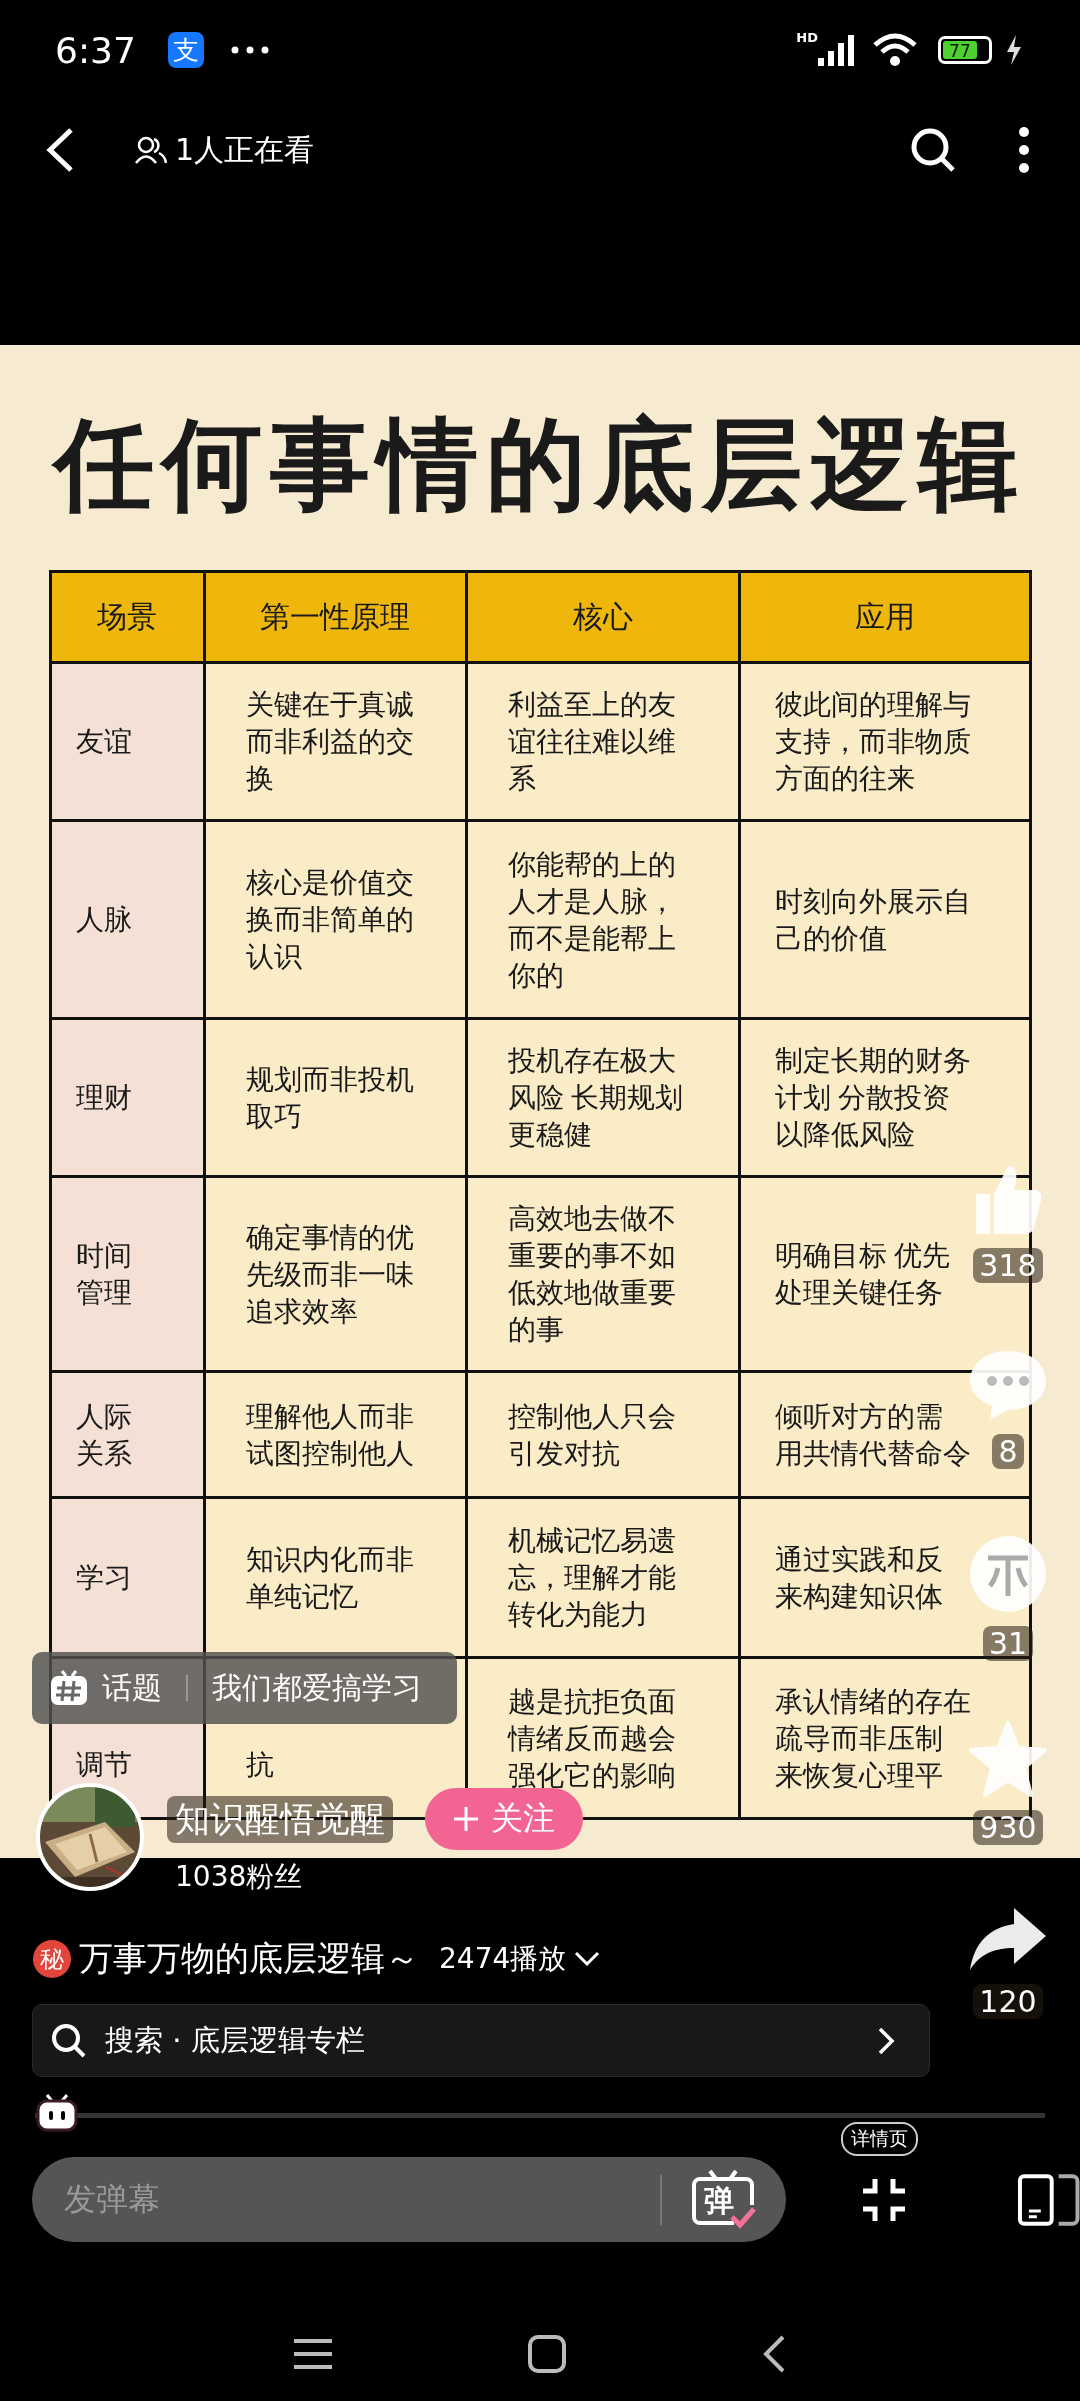 The width and height of the screenshot is (1080, 2401). I want to click on table-cell: 人脉, so click(127, 919).